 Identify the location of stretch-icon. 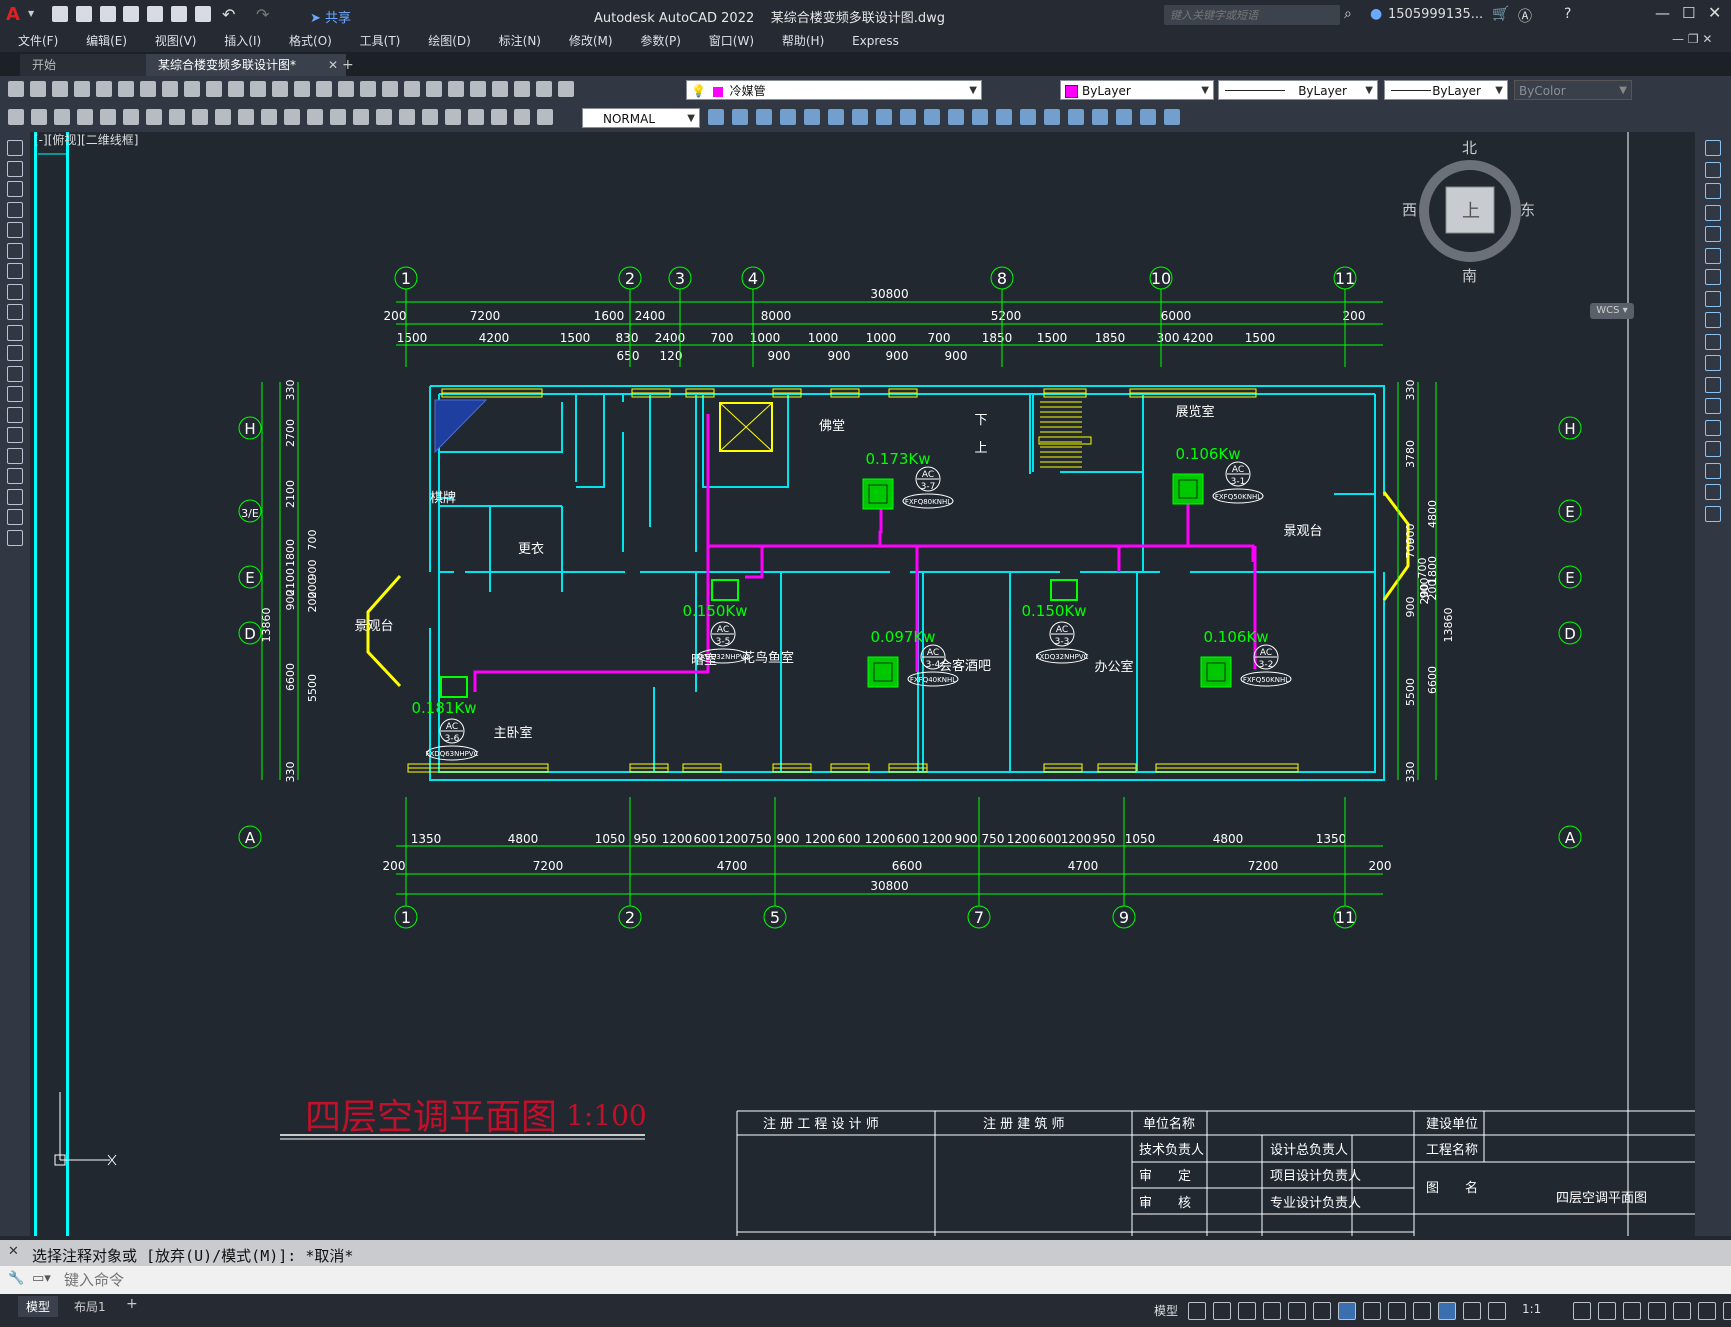
(1713, 320).